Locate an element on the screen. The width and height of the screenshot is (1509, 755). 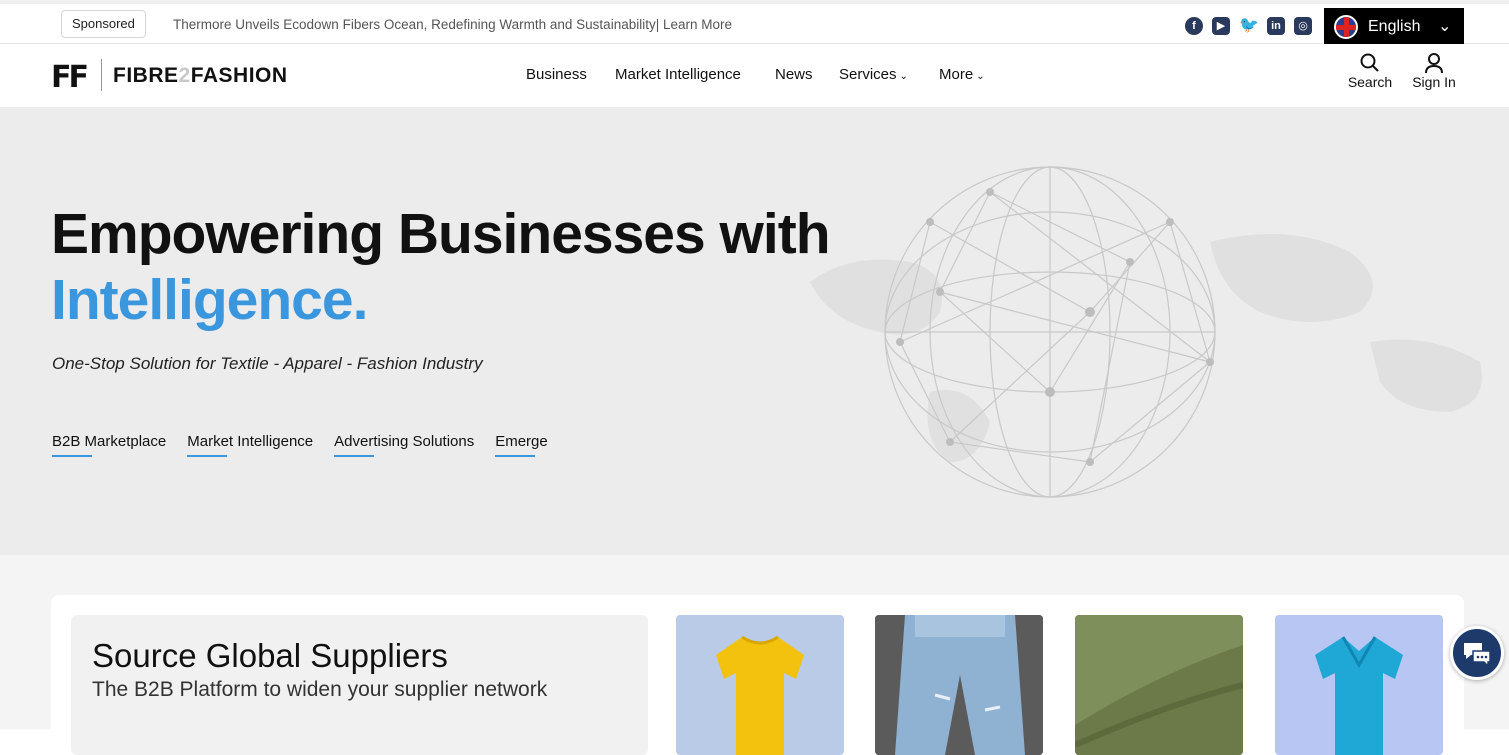
source-title: Source Global Suppliers is located at coordinates (270, 655).